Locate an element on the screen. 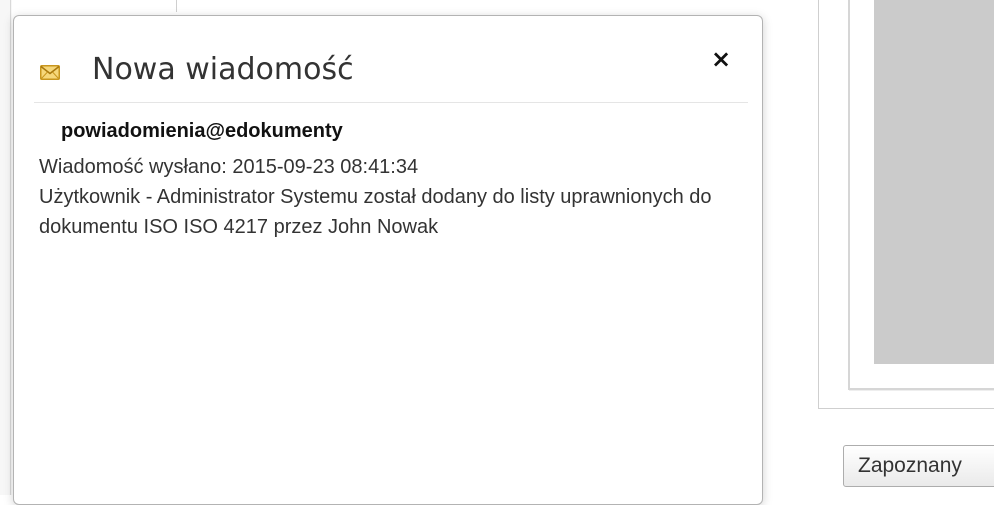 The height and width of the screenshot is (505, 994). dialog-title: Nowa wiadomość is located at coordinates (223, 69).